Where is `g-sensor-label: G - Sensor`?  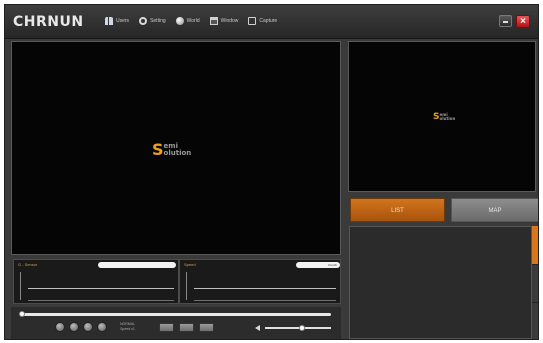
g-sensor-label: G - Sensor is located at coordinates (28, 264).